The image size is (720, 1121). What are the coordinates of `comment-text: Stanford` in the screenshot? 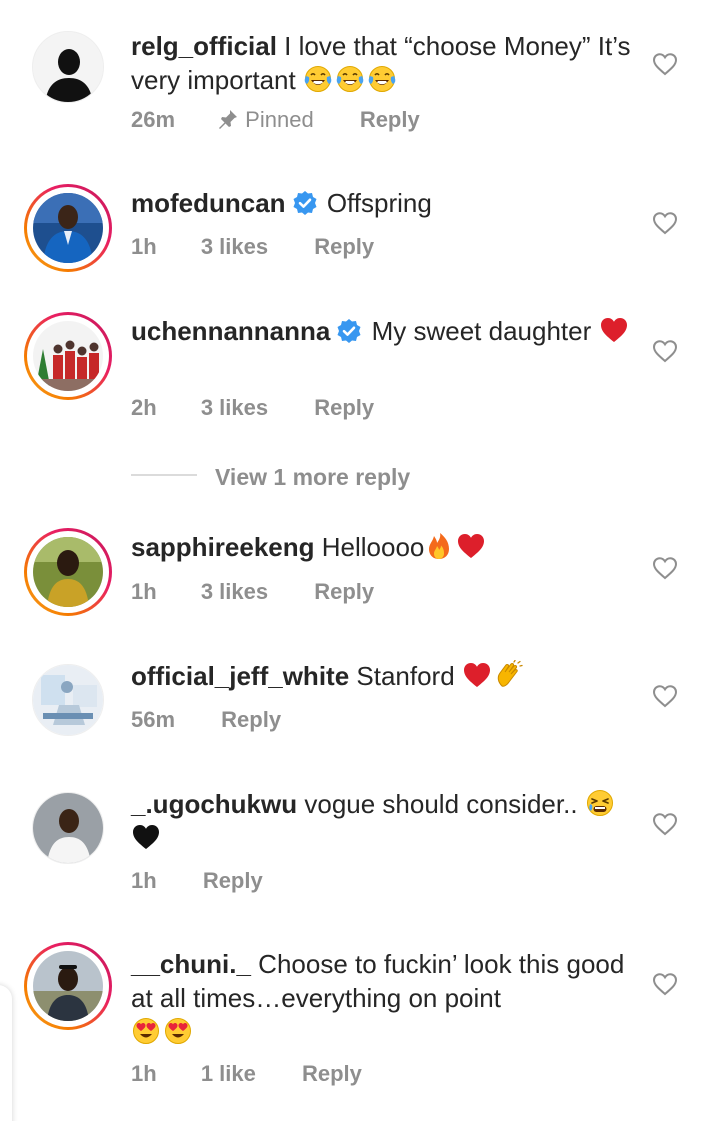 It's located at (405, 676).